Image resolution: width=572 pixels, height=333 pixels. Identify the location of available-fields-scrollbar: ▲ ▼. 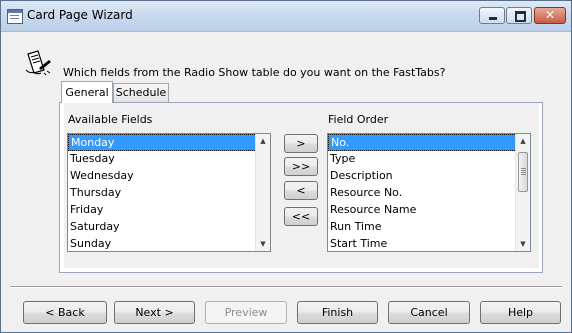
(262, 192).